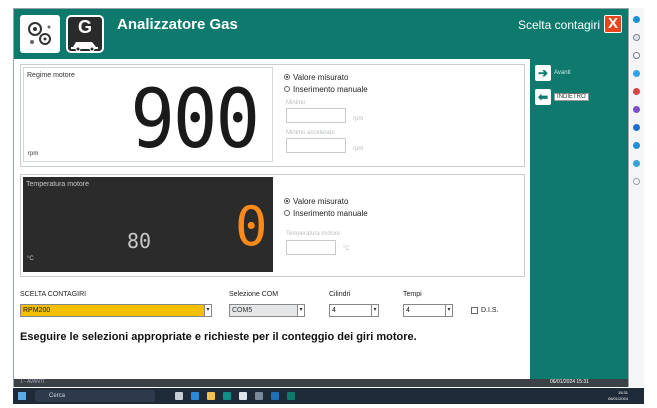 This screenshot has height=408, width=657. I want to click on com-select-label: Selezione COM, so click(254, 294).